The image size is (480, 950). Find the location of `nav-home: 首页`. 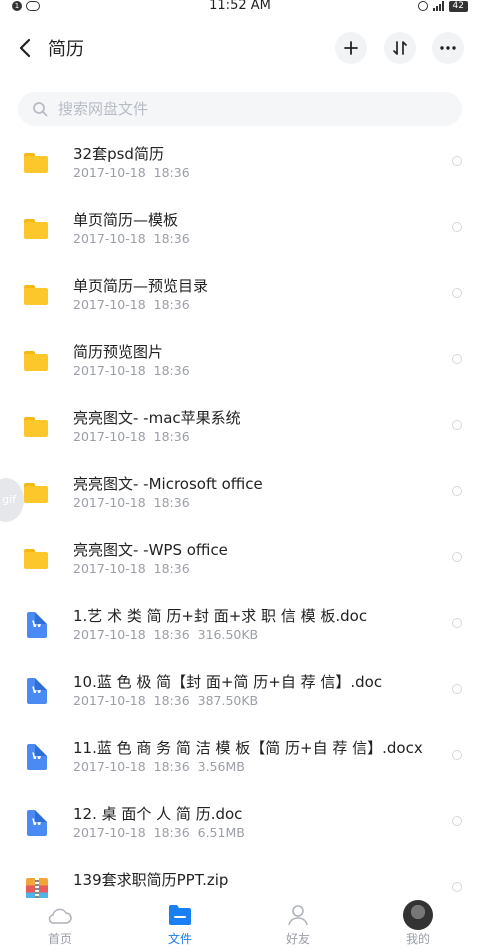

nav-home: 首页 is located at coordinates (60, 924).